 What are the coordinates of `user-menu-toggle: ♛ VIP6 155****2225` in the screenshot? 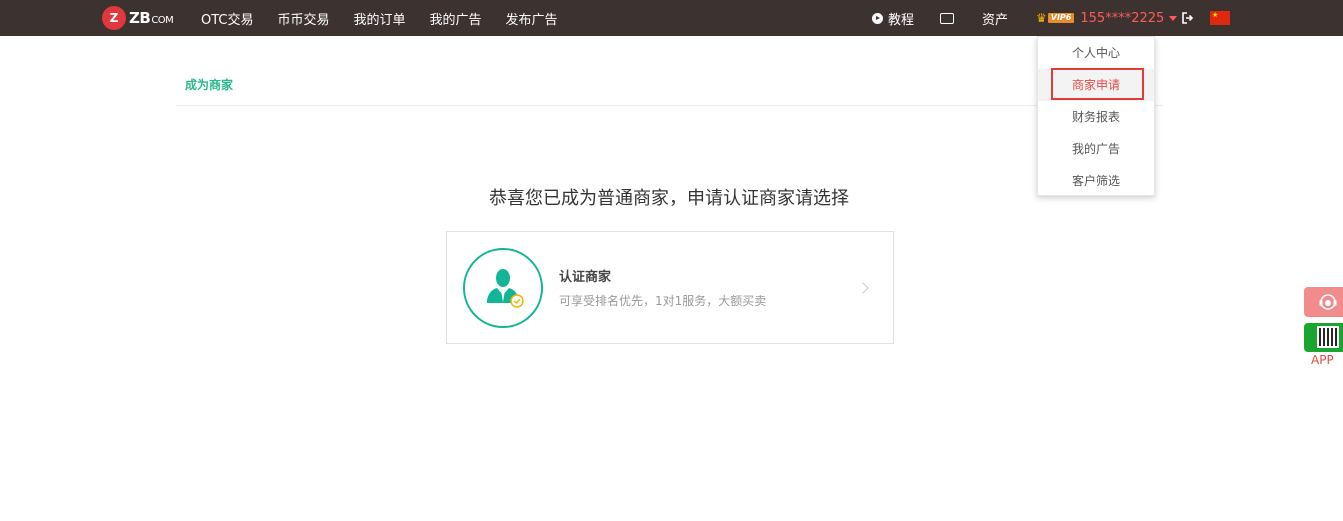 It's located at (1107, 18).